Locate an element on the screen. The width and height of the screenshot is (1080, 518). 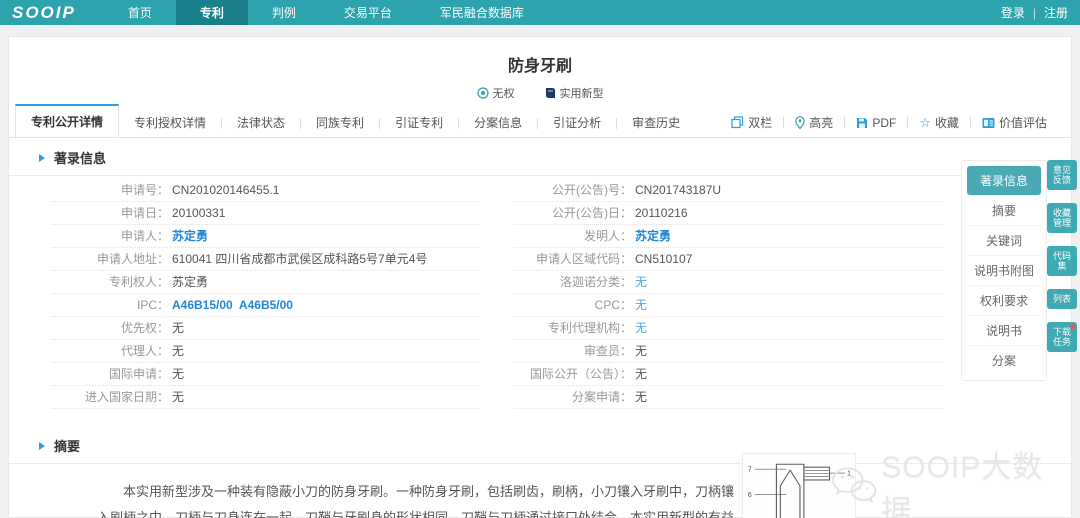
feedback-button: 意见反馈 is located at coordinates (1062, 175).